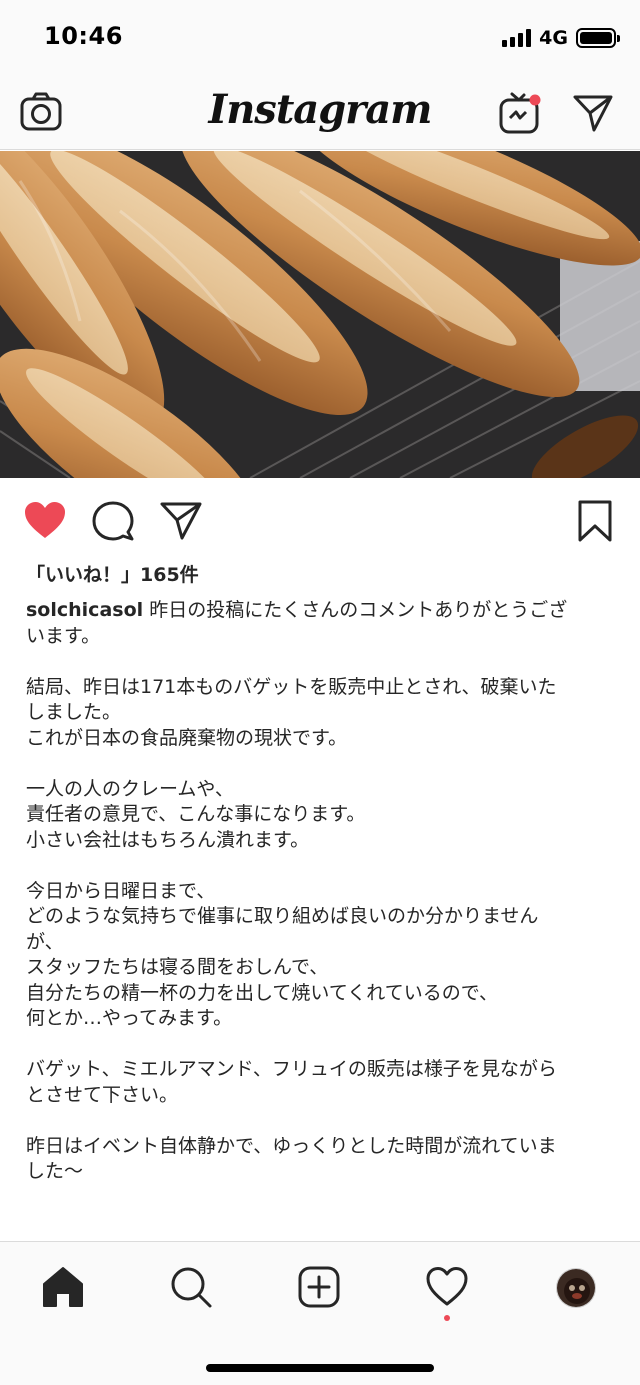 Image resolution: width=640 pixels, height=1385 pixels. I want to click on instagram-logo: Instagram, so click(320, 109).